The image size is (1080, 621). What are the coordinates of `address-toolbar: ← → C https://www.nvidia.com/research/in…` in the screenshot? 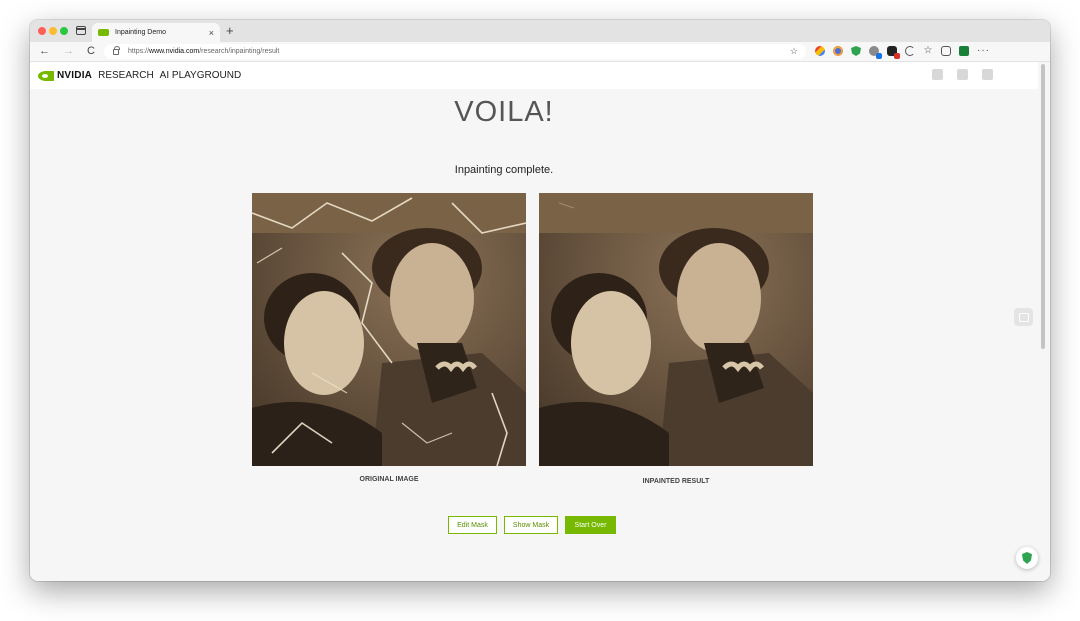 It's located at (540, 52).